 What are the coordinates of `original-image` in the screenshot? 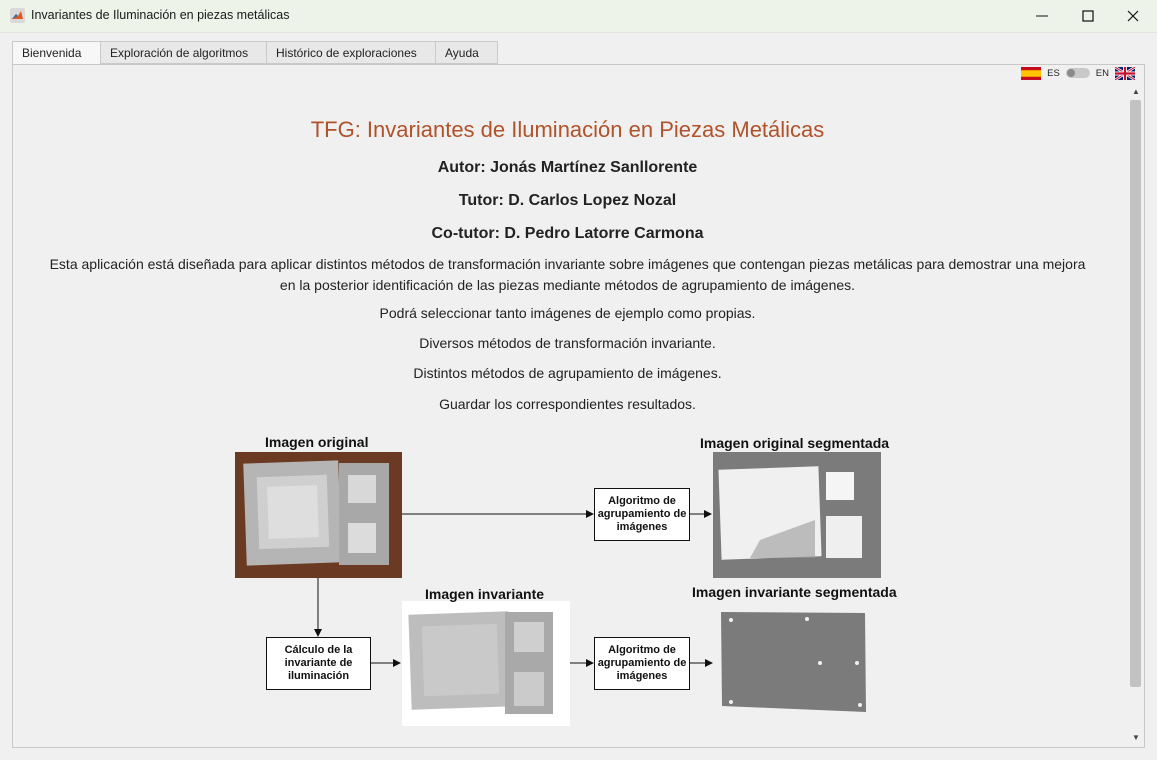 It's located at (318, 515).